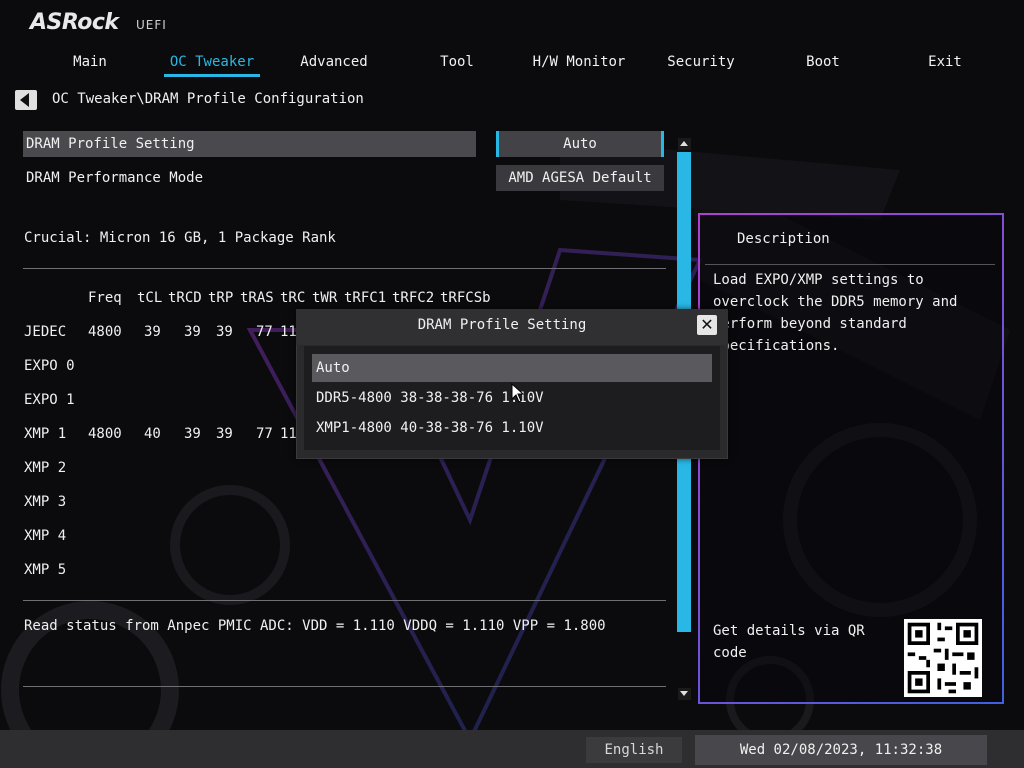 This screenshot has height=768, width=1024. Describe the element at coordinates (212, 62) in the screenshot. I see `tab-oc-tweaker: OC Tweaker` at that location.